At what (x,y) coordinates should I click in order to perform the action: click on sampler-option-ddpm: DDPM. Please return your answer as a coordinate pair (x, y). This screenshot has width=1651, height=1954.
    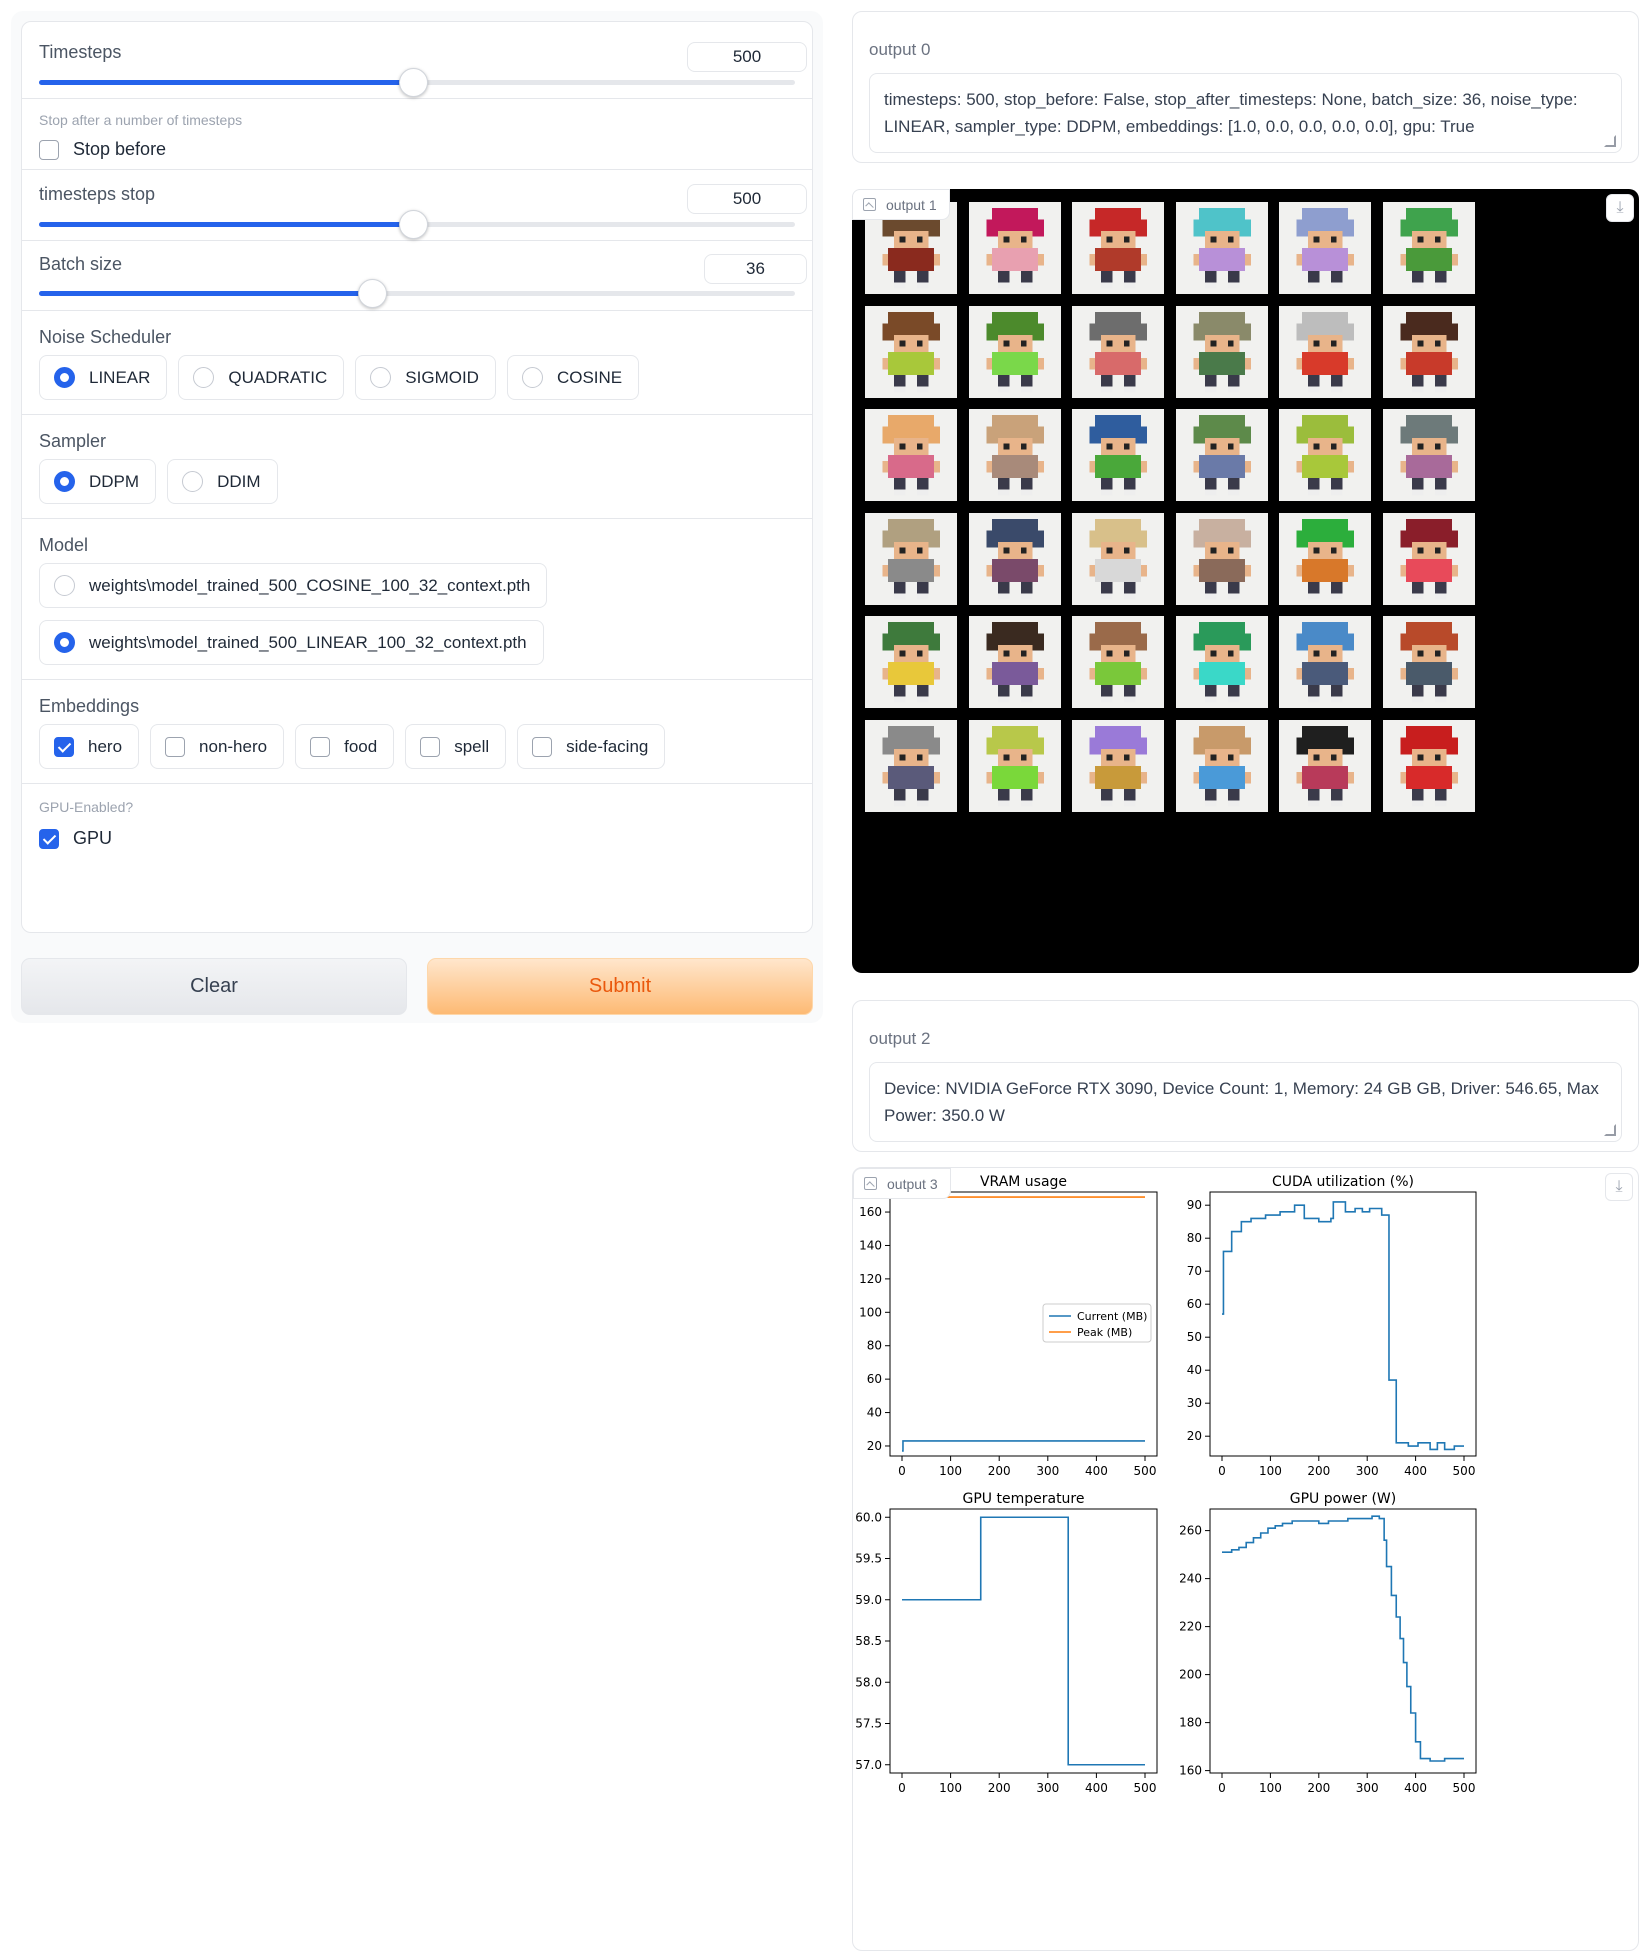
    Looking at the image, I should click on (98, 481).